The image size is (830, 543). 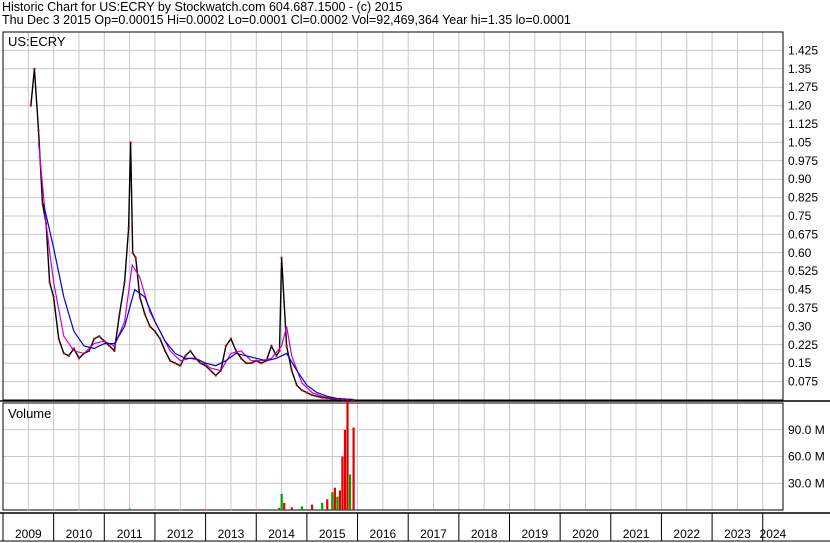 What do you see at coordinates (803, 271) in the screenshot?
I see `price-y-tick-label: 0.525` at bounding box center [803, 271].